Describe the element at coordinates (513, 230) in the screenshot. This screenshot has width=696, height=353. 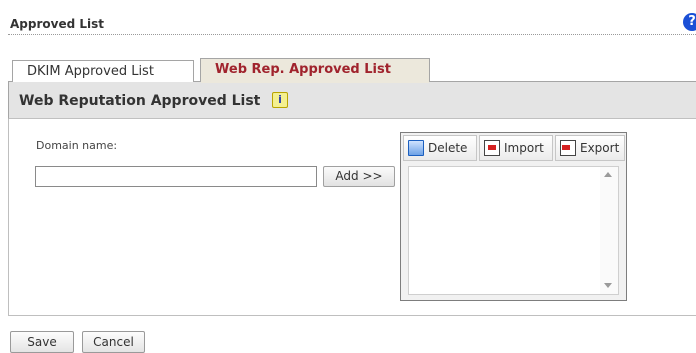
I see `approved-domains-list` at that location.